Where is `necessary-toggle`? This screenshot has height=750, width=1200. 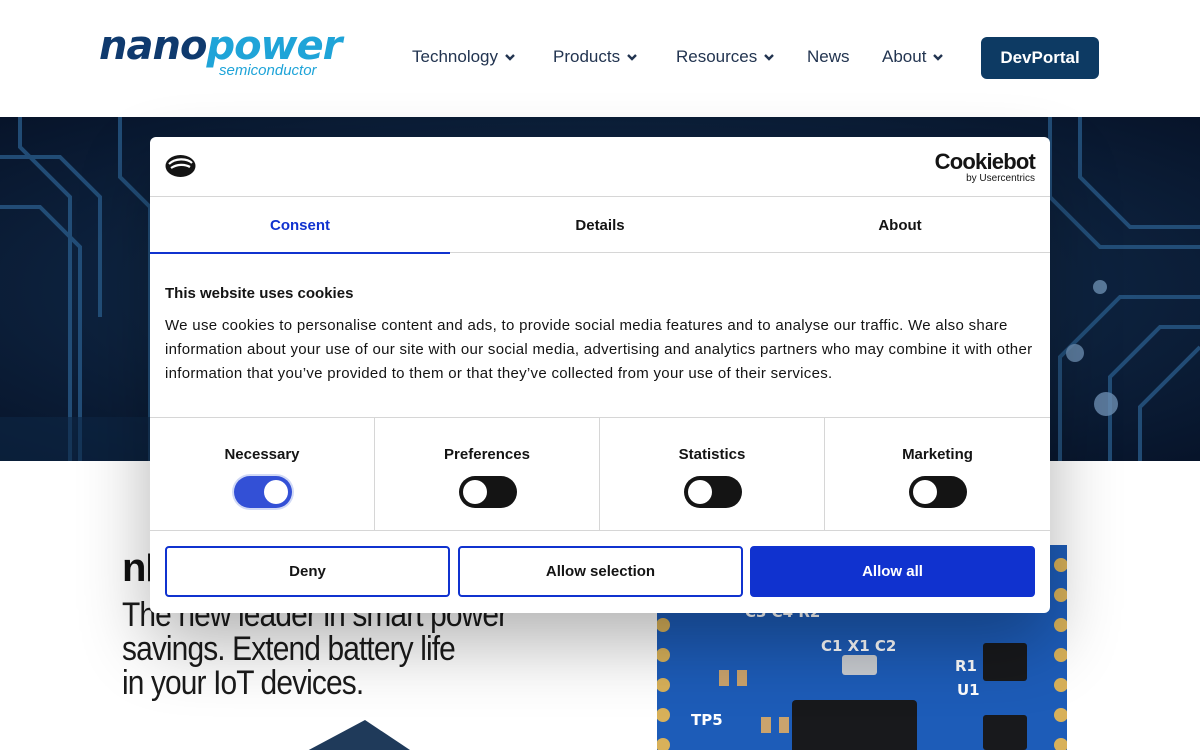 necessary-toggle is located at coordinates (263, 492).